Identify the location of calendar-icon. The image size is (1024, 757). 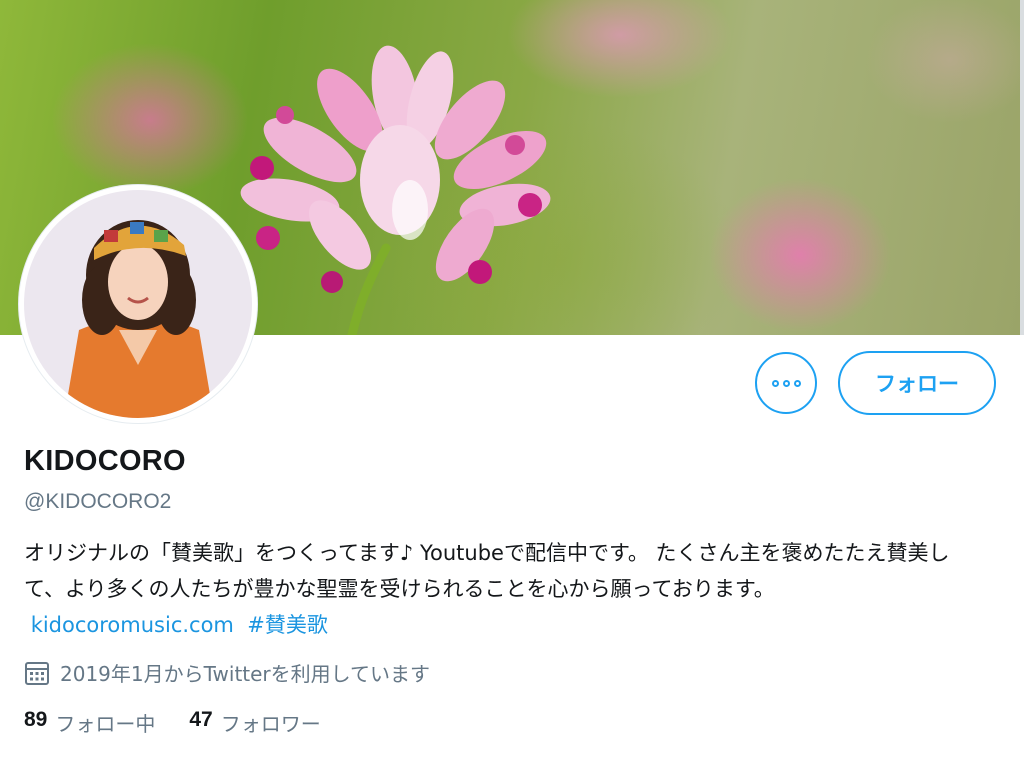
(37, 673).